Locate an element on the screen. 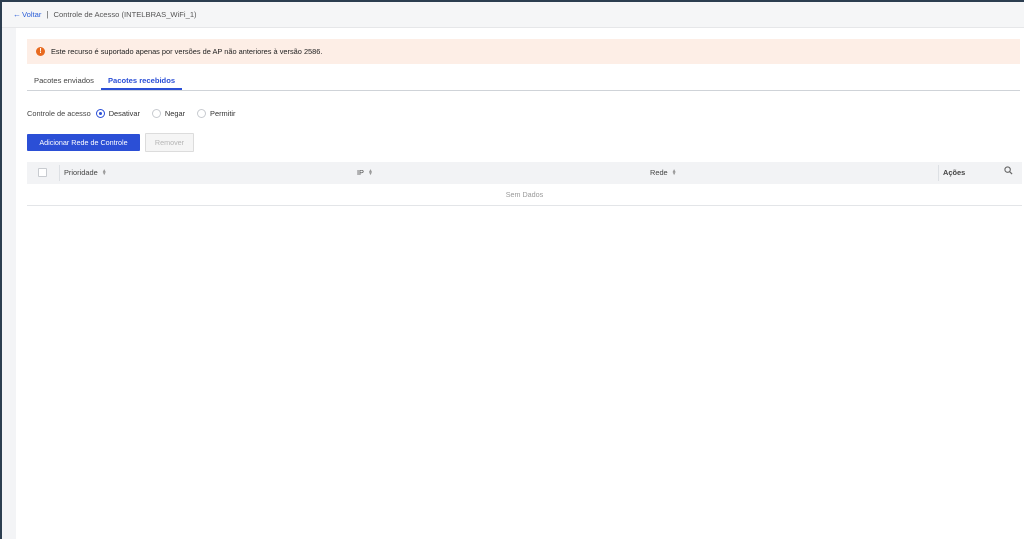 Image resolution: width=1024 pixels, height=539 pixels. empty-table-message: Sem Dados is located at coordinates (524, 195).